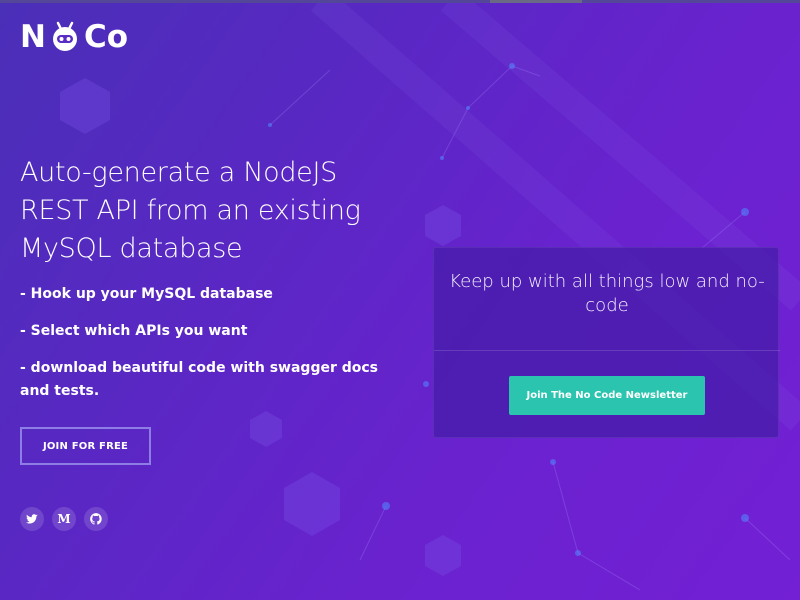 This screenshot has width=800, height=600. I want to click on social-links: M, so click(64, 519).